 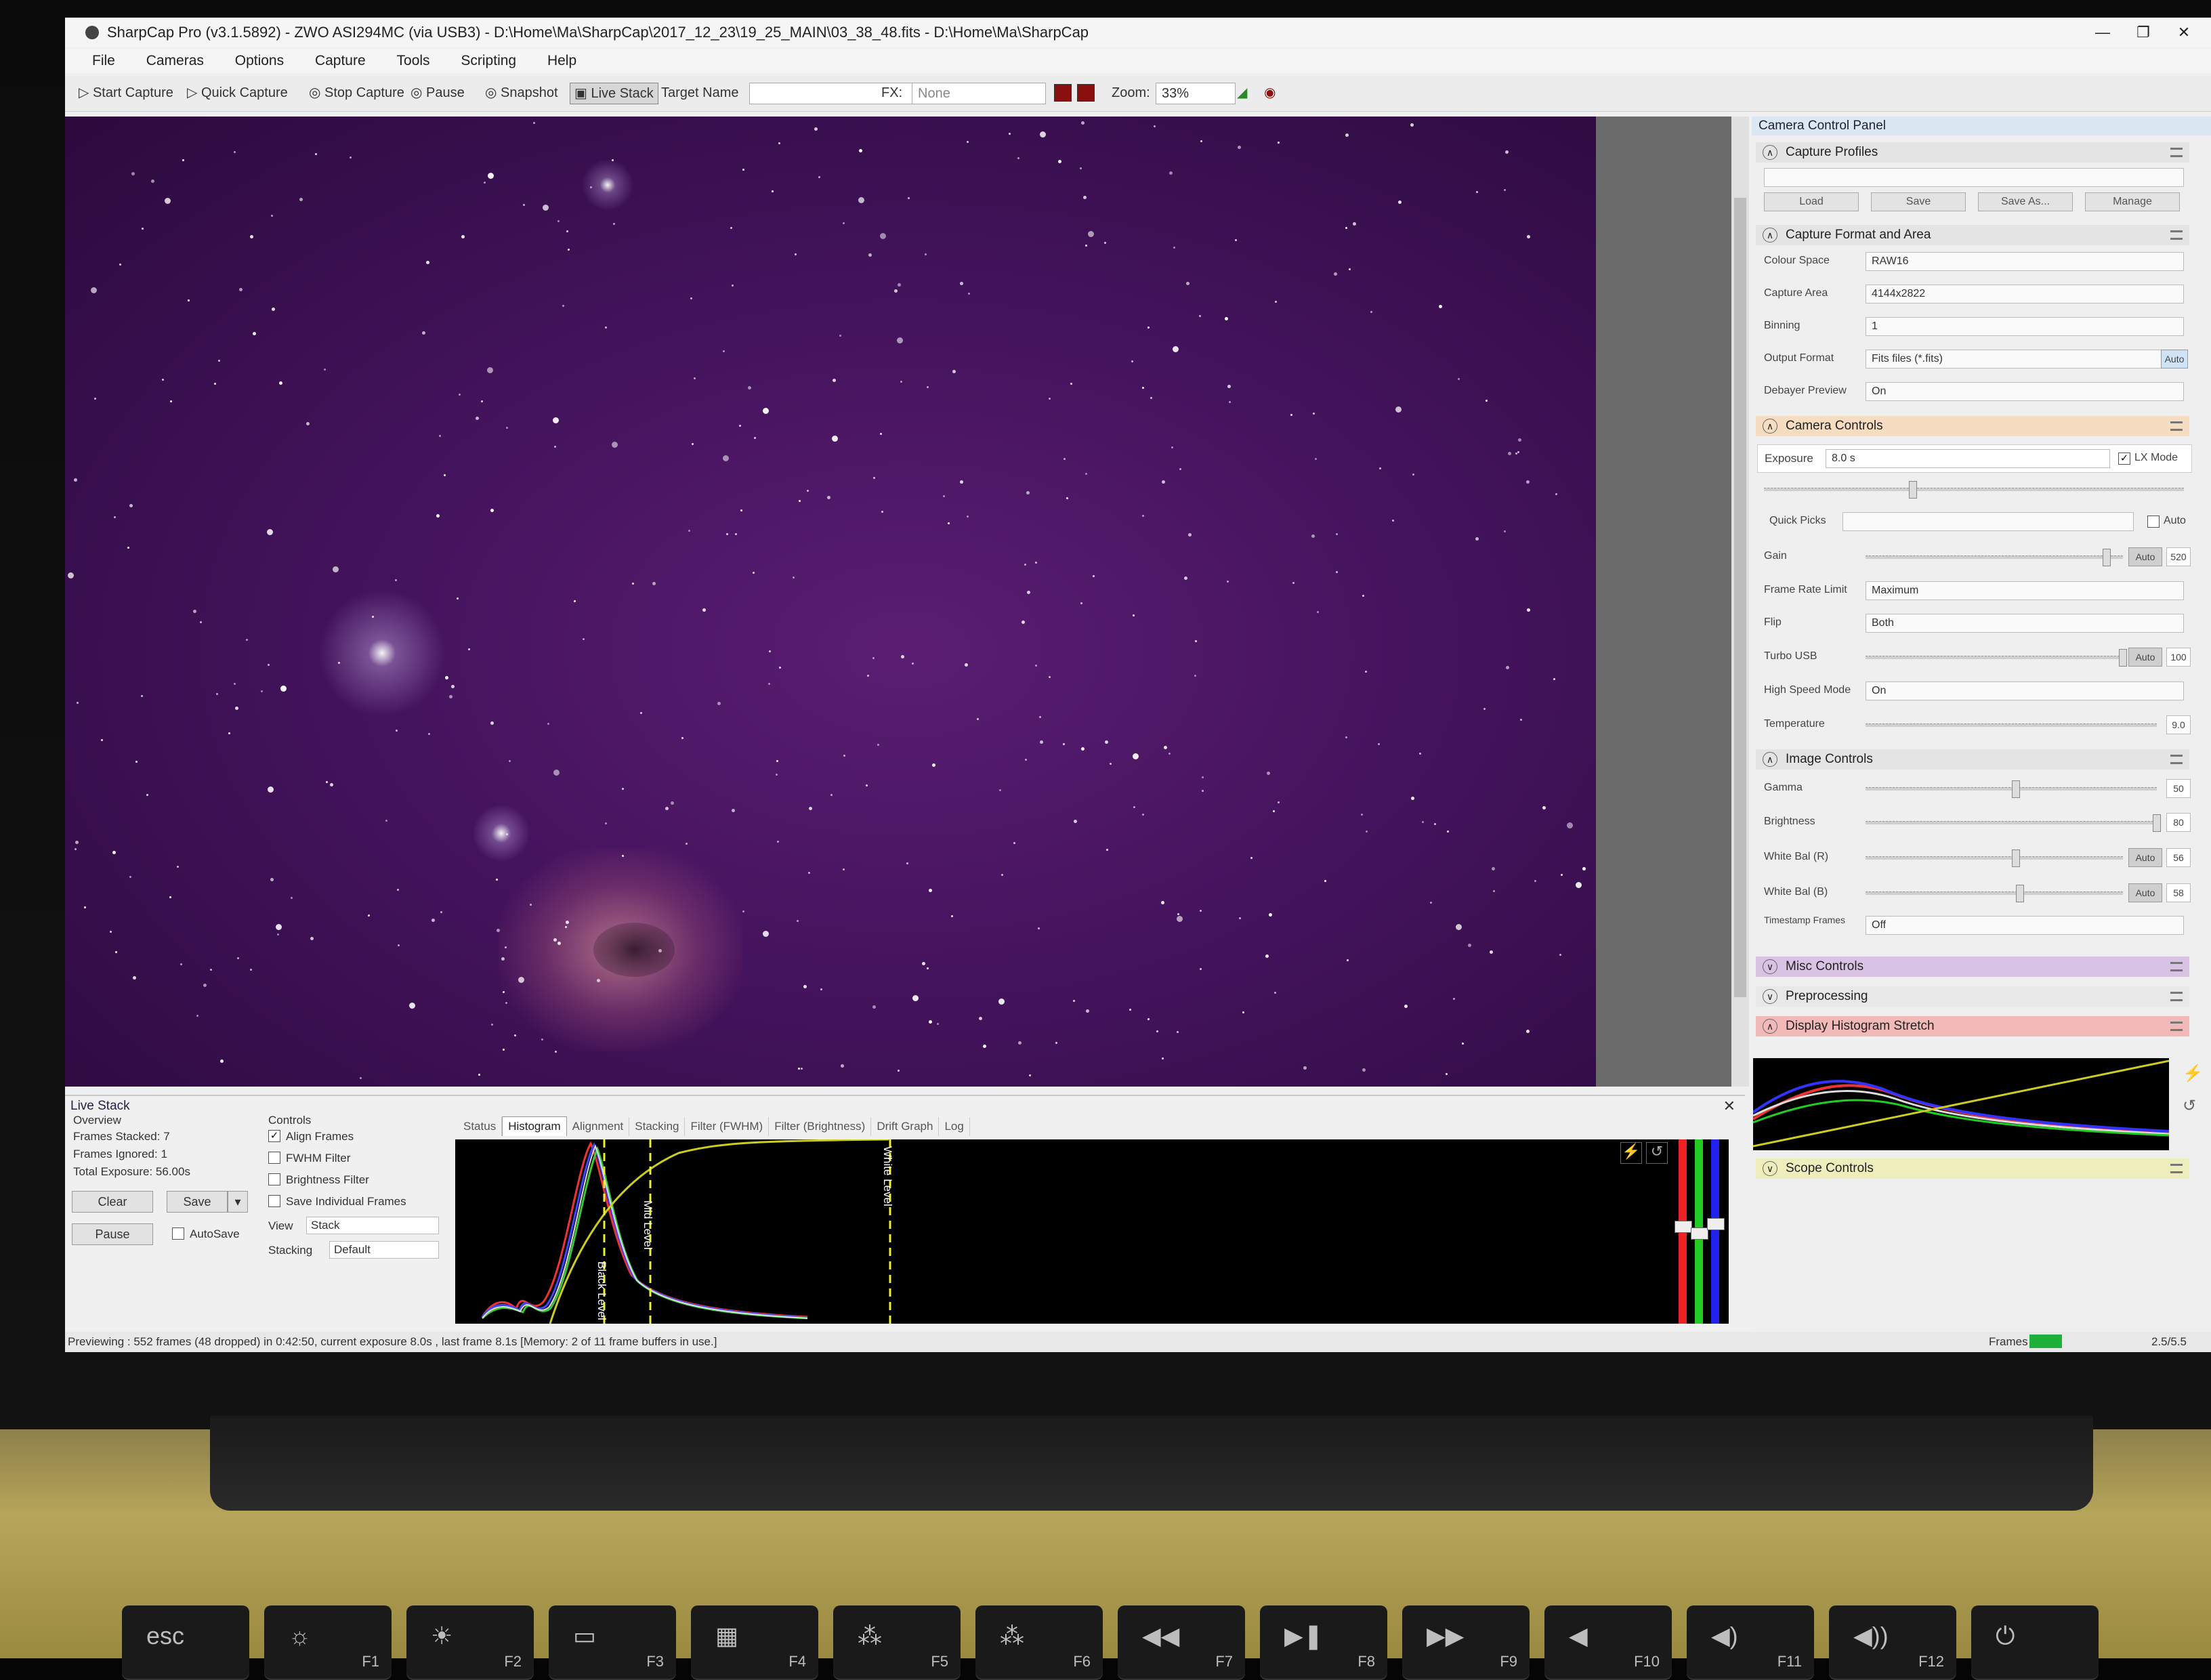 I want to click on brightness-filter-checkbox, so click(x=274, y=1179).